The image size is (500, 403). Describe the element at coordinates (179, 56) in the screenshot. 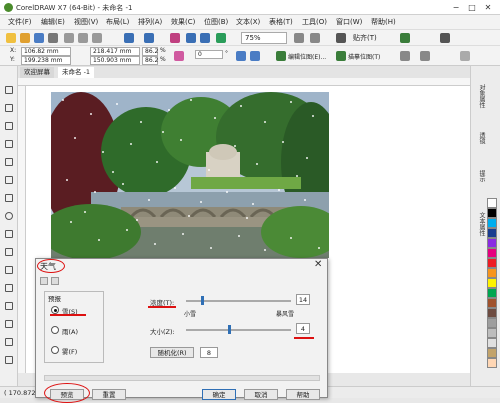

I see `lock-ratio-icon` at that location.